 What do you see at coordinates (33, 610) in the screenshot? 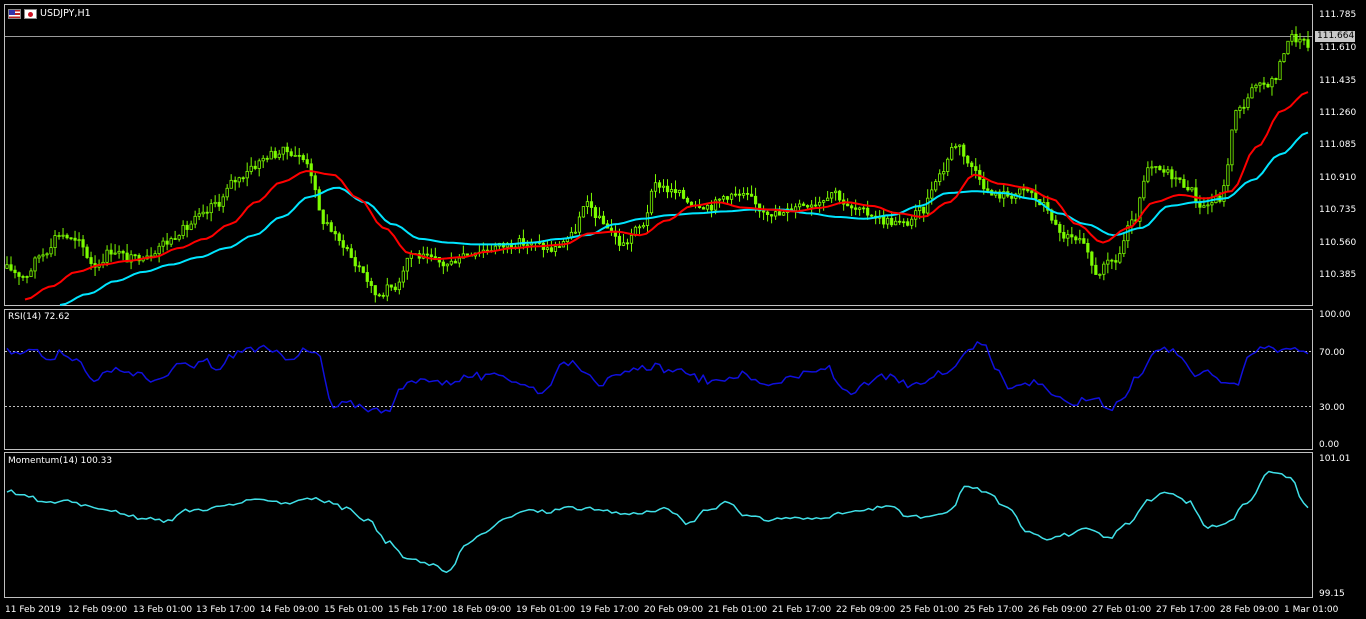
I see `time-label: 11 Feb 2019` at bounding box center [33, 610].